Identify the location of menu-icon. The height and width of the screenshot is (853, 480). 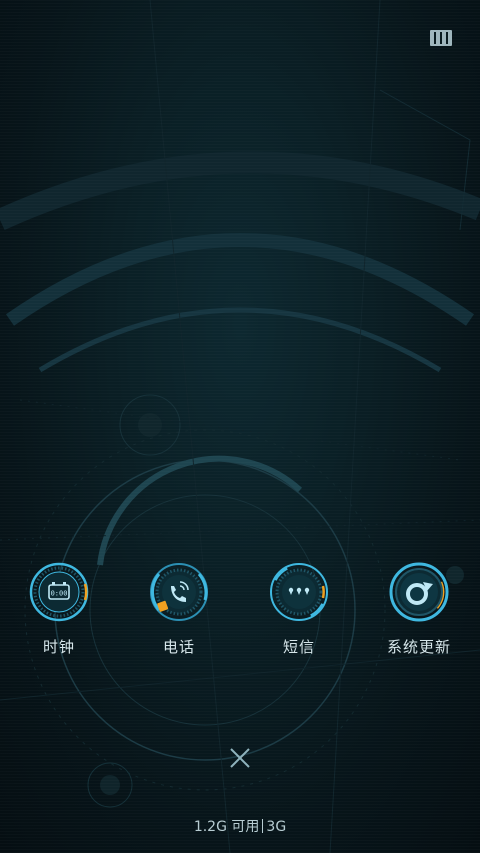
(441, 38).